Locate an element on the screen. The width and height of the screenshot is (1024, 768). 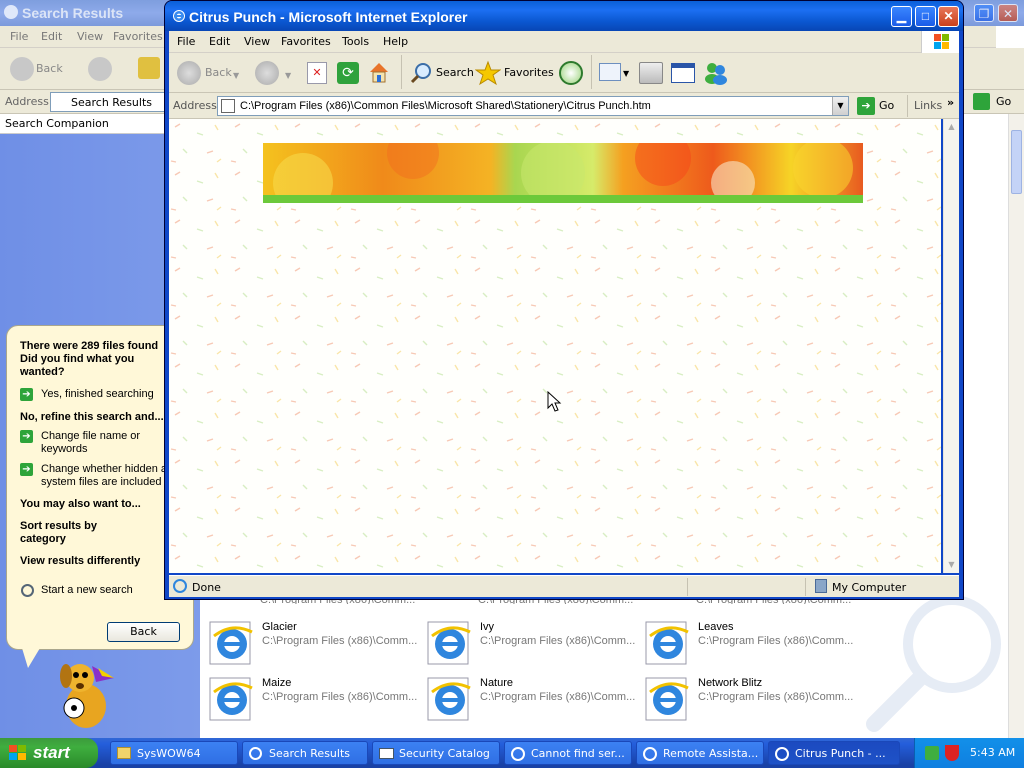
change-filename-link-line2: keywords is located at coordinates (64, 449).